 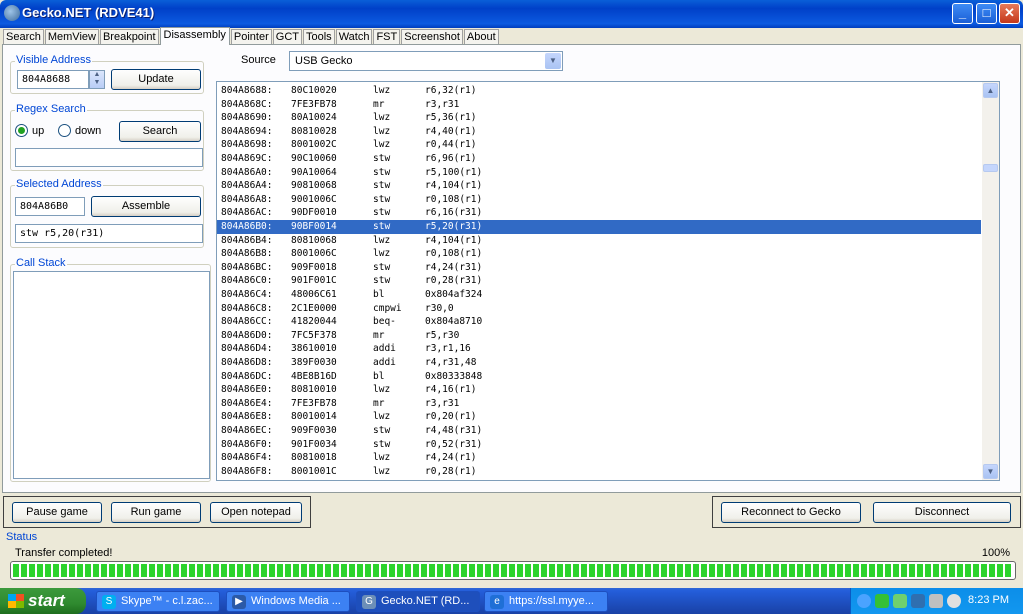 What do you see at coordinates (942, 512) in the screenshot?
I see `disconnect-button: Disconnect` at bounding box center [942, 512].